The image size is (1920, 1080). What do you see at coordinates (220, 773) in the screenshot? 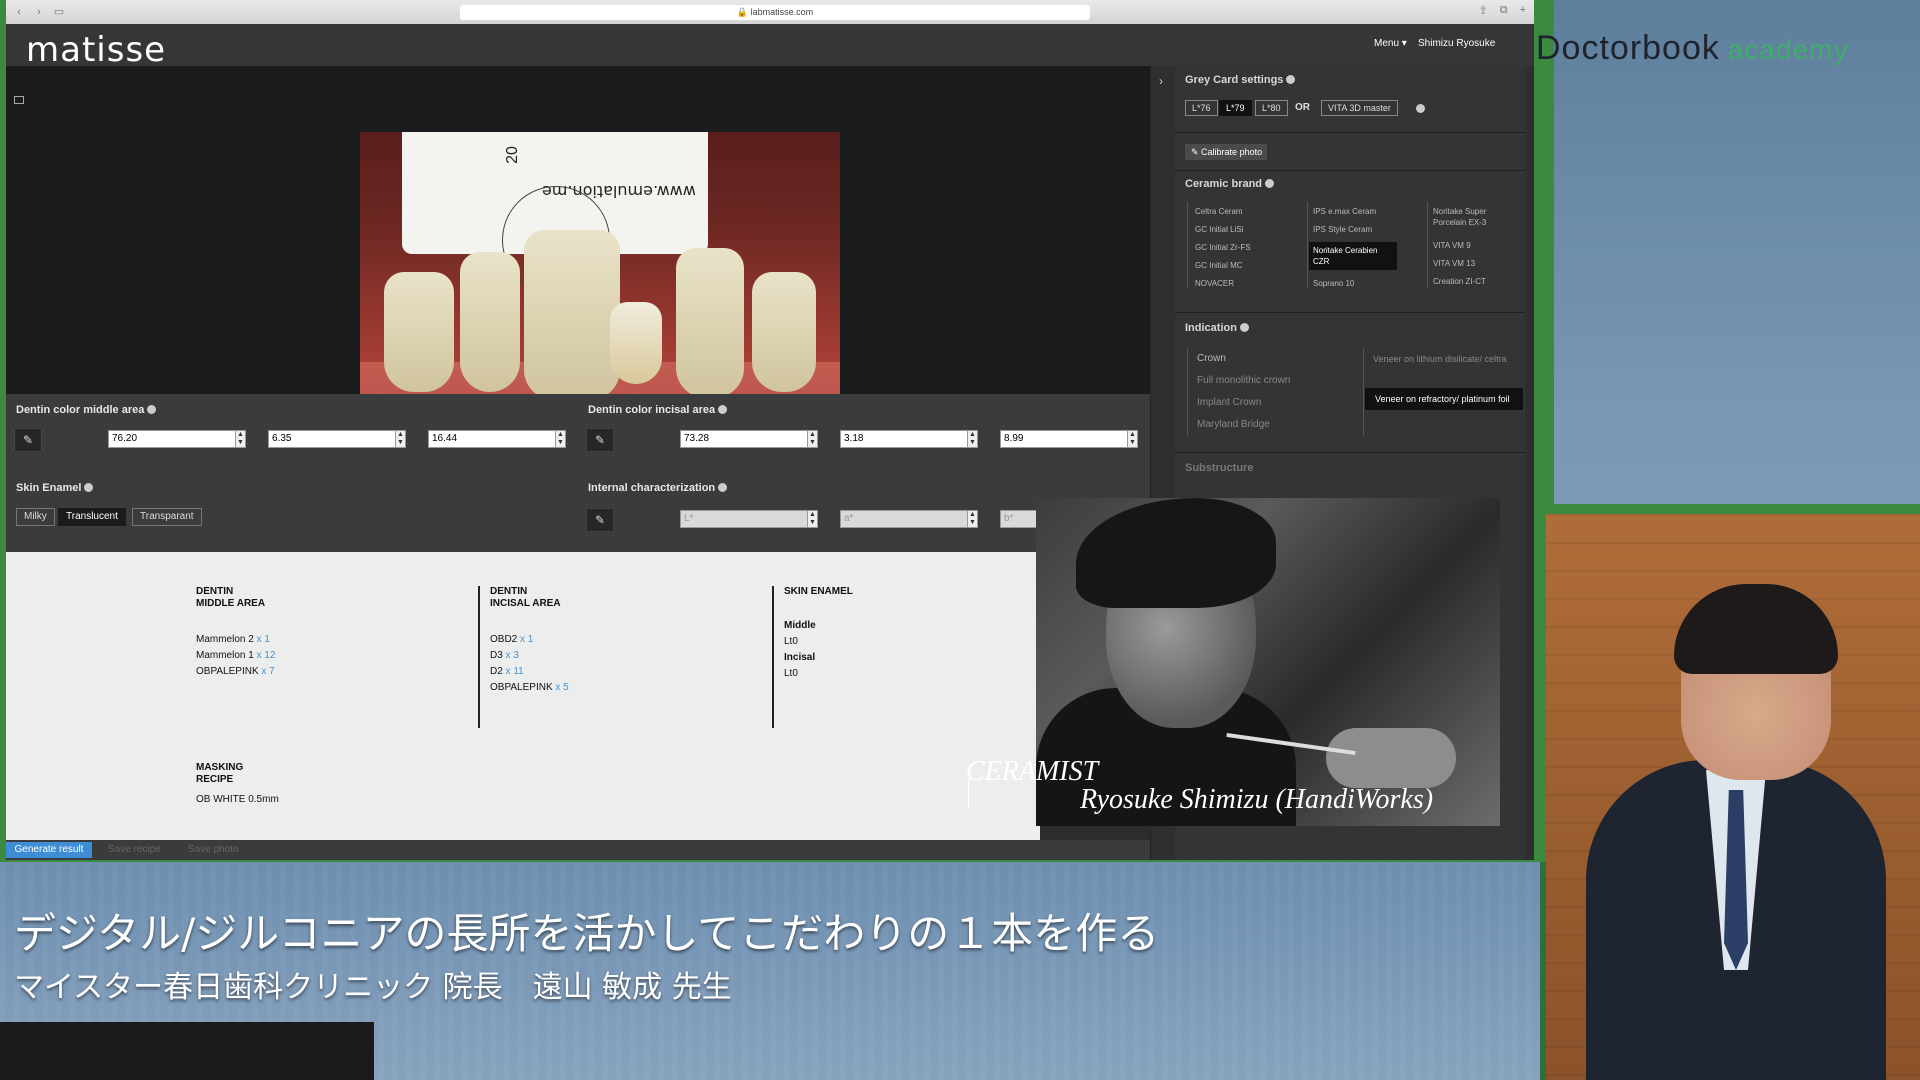
I see `masking-title: MASKING RECIPE` at bounding box center [220, 773].